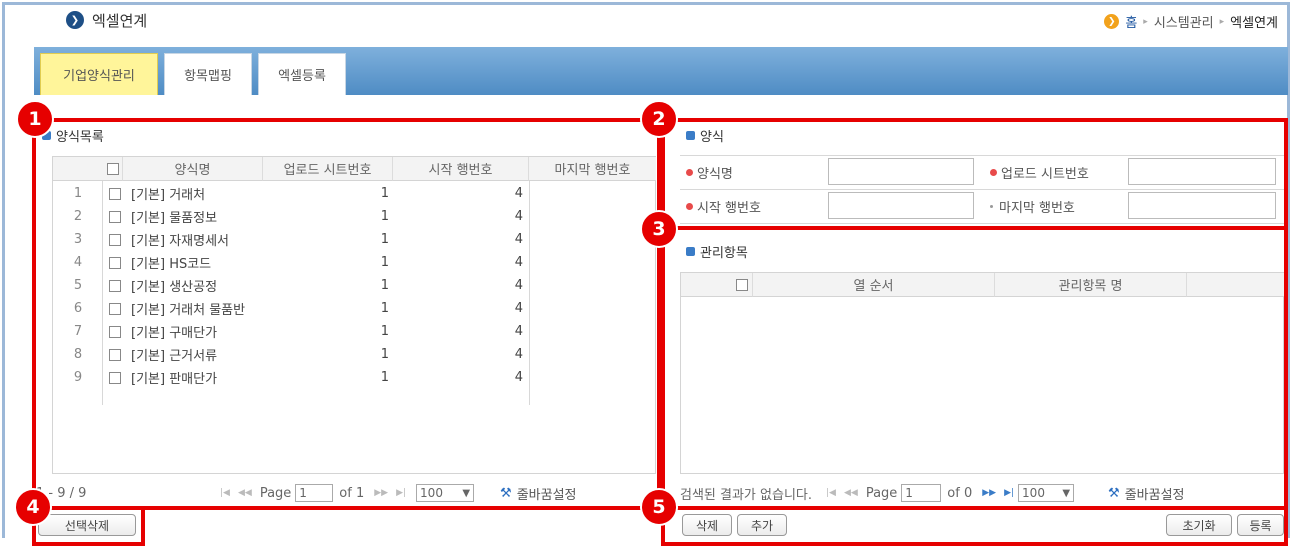  I want to click on table-row: 2 [기본] 물품정보 1 4, so click(354, 216).